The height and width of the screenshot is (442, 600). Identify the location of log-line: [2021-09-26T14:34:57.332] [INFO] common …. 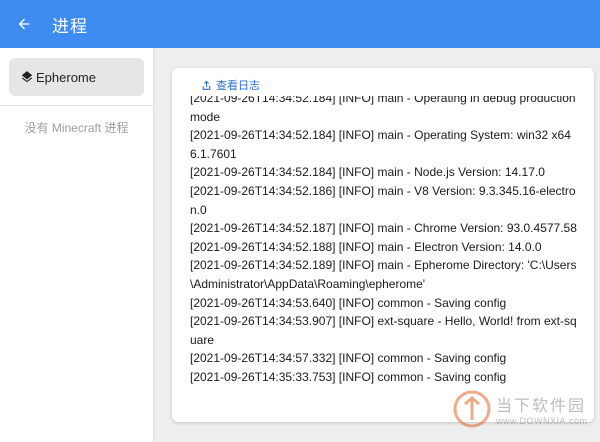
(348, 358).